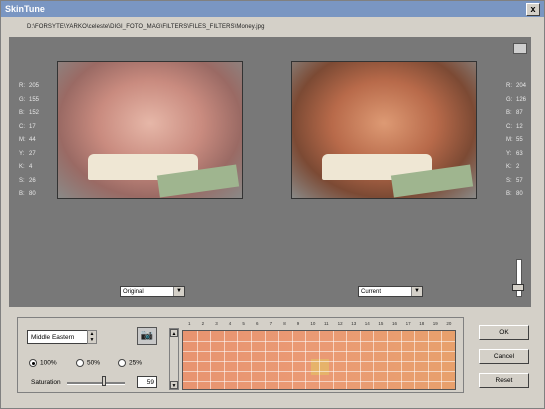 This screenshot has width=545, height=409. What do you see at coordinates (298, 323) in the screenshot?
I see `grid-column-label: 9` at bounding box center [298, 323].